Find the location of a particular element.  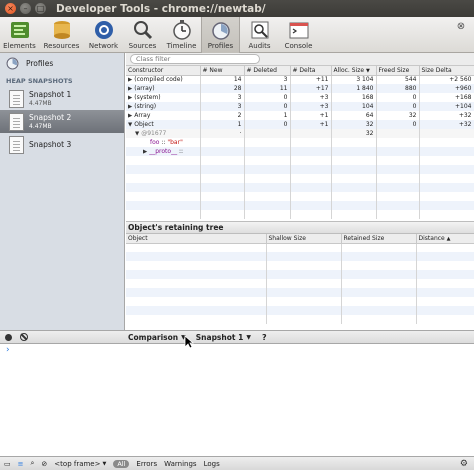

property-row: ▶ __proto__ :: is located at coordinates (300, 151).